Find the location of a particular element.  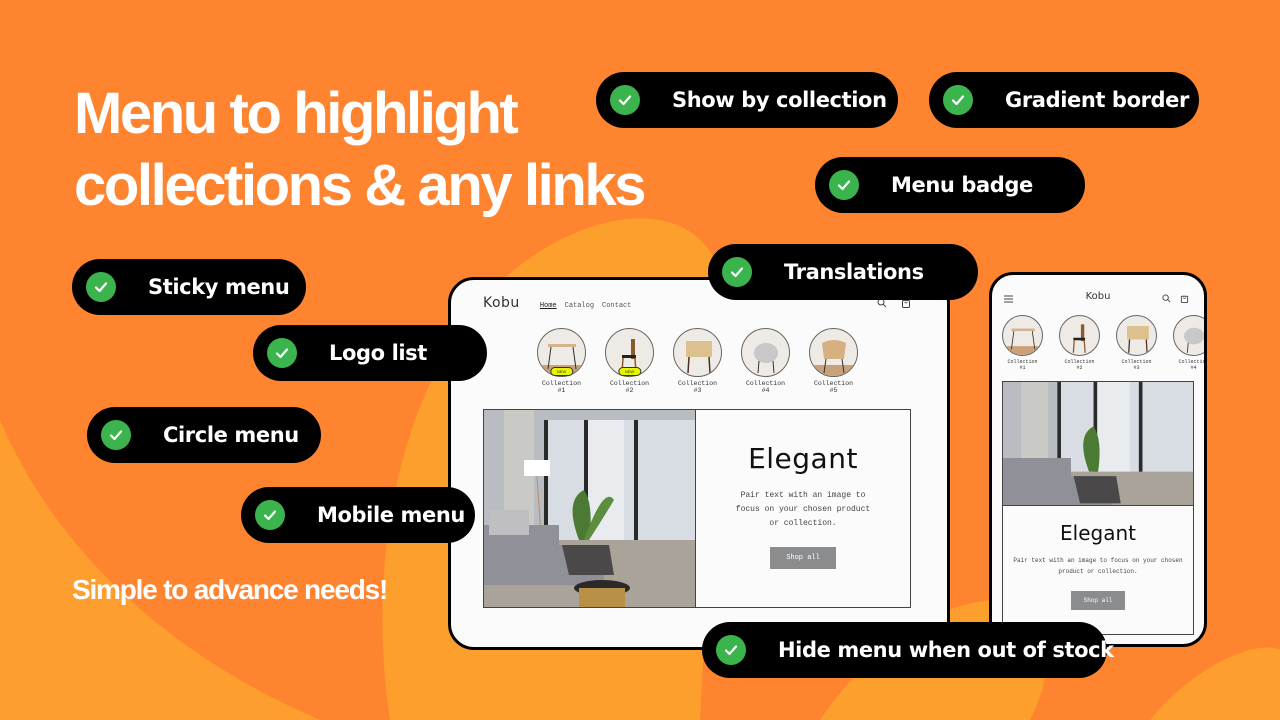

feature-pill-circle-menu: Circle menu is located at coordinates (204, 435).